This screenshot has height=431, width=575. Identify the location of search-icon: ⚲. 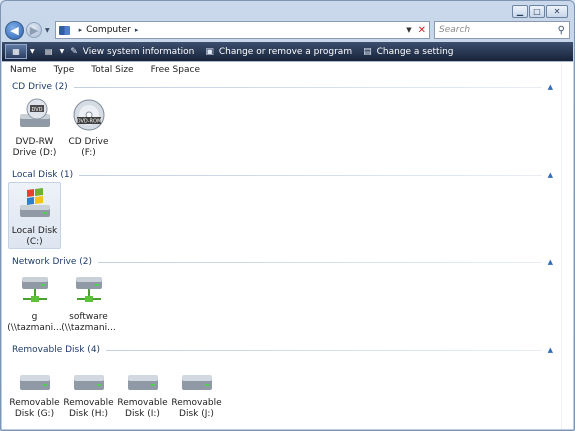
(561, 30).